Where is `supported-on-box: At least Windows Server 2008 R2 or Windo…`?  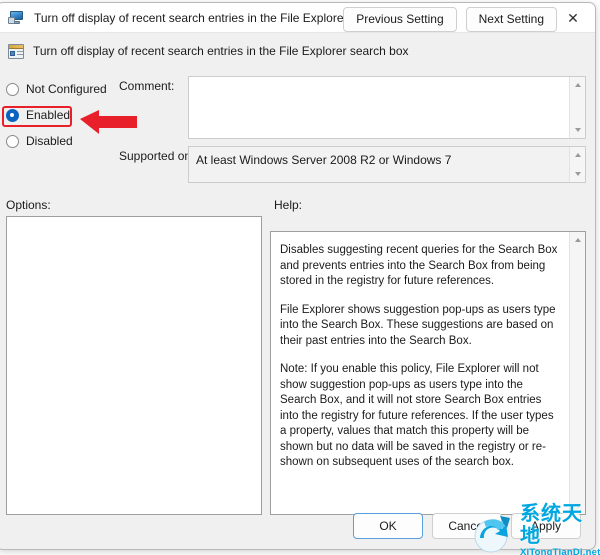
supported-on-box: At least Windows Server 2008 R2 or Windo… is located at coordinates (387, 164).